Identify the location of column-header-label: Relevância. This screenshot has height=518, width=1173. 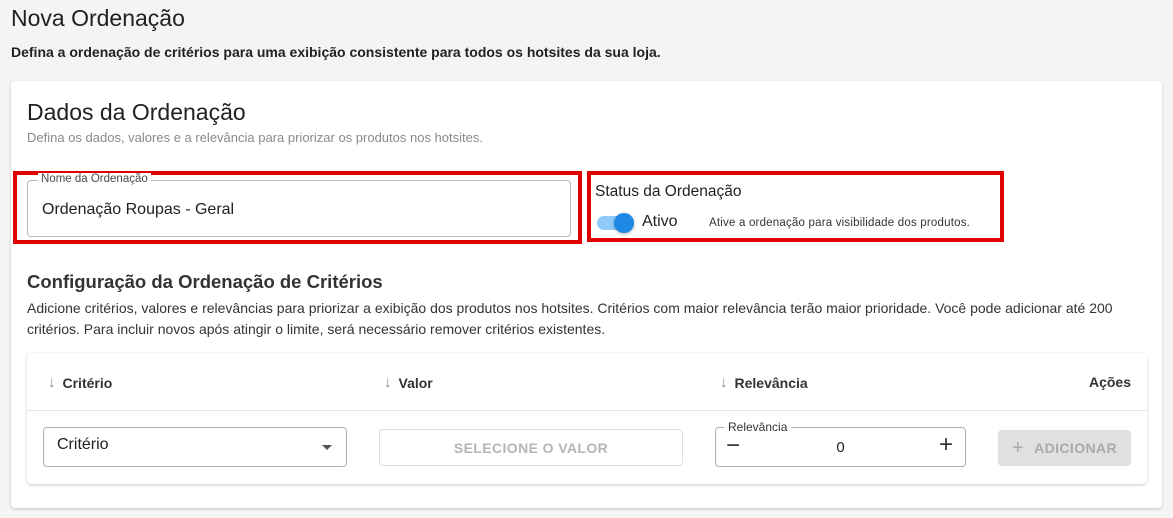
(771, 382).